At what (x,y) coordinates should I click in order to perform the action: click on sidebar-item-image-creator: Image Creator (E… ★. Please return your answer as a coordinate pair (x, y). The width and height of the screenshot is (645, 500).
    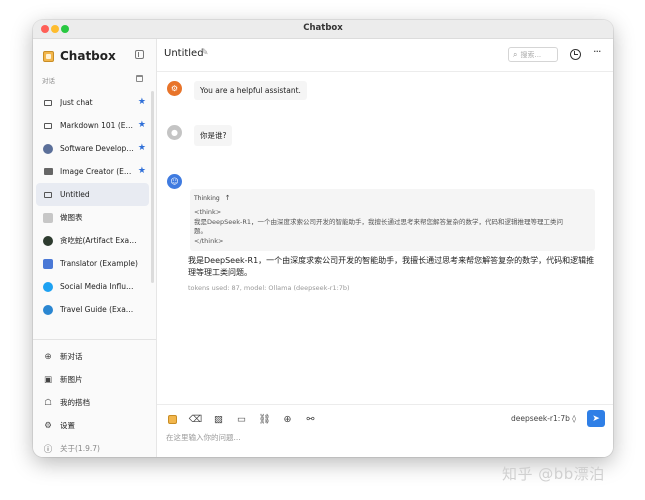
    Looking at the image, I should click on (92, 171).